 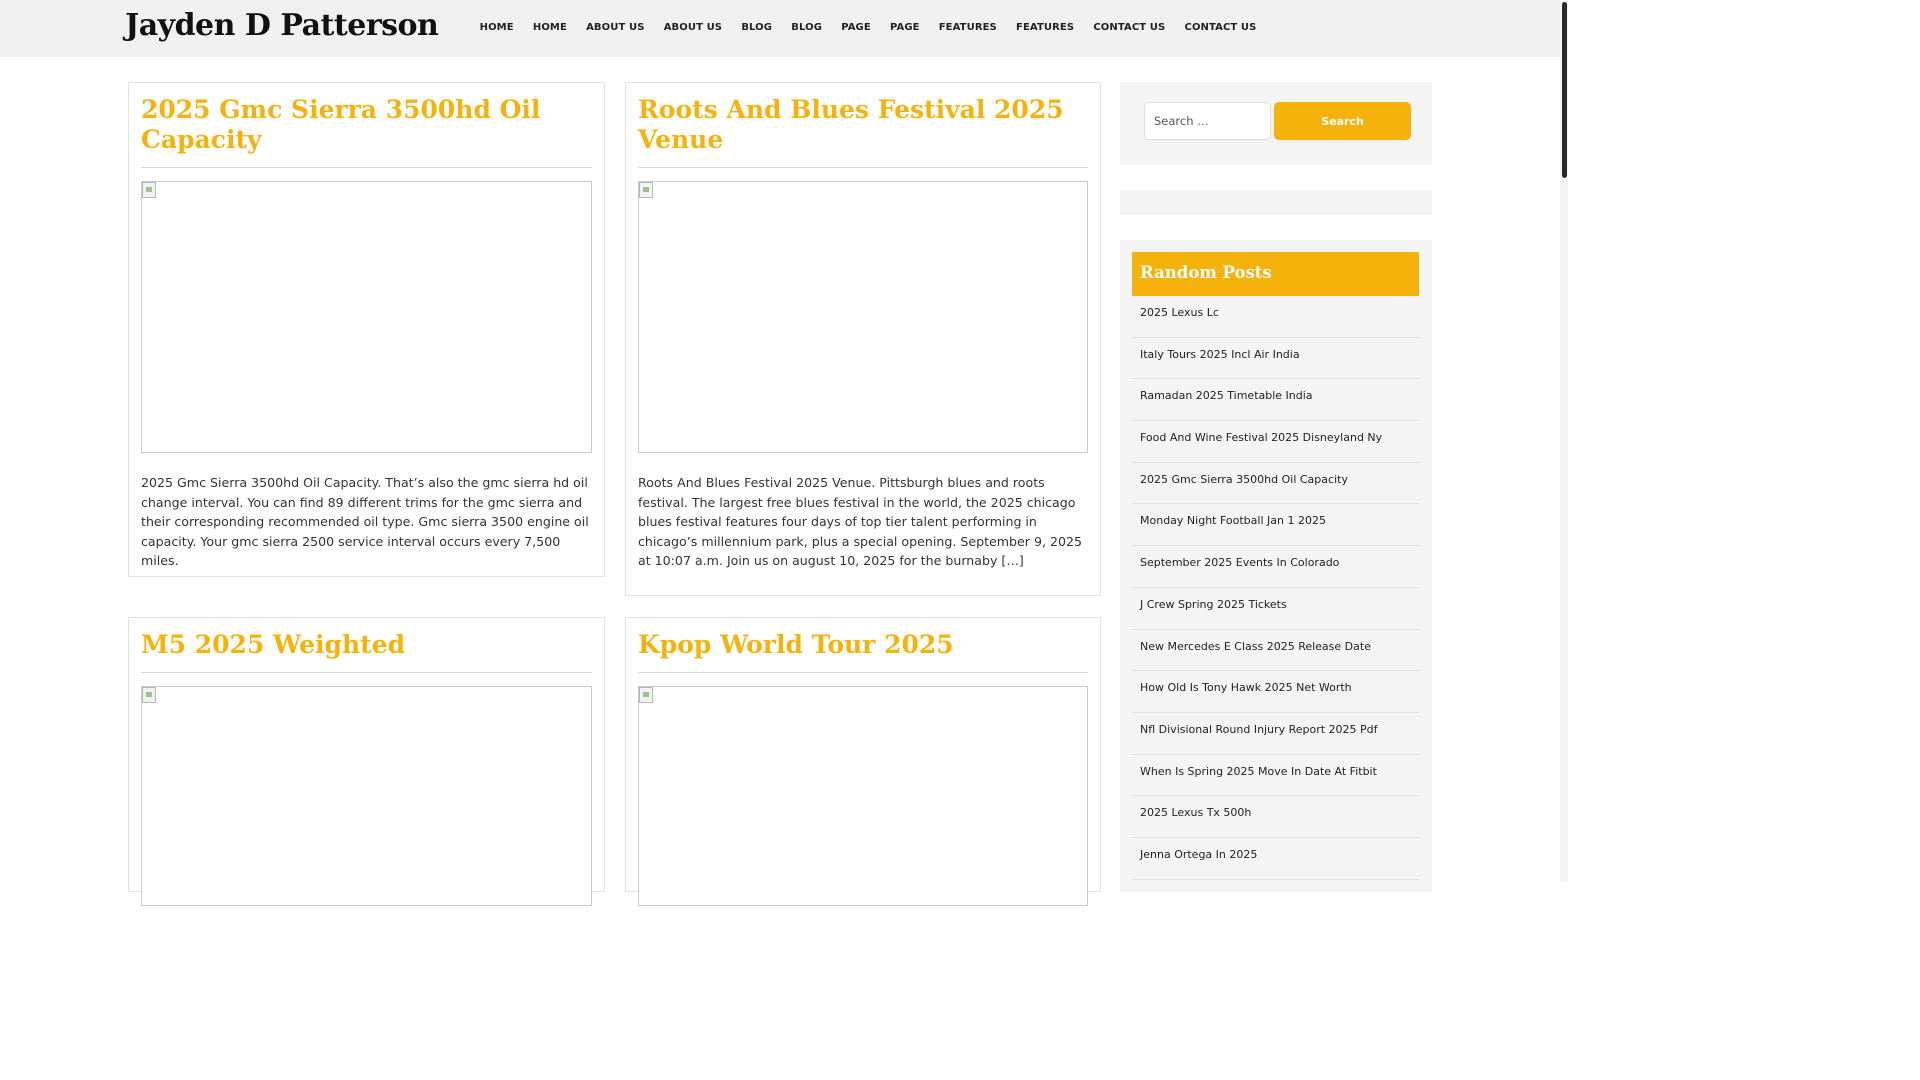 I want to click on random-posts-title: Random Posts, so click(x=1206, y=272).